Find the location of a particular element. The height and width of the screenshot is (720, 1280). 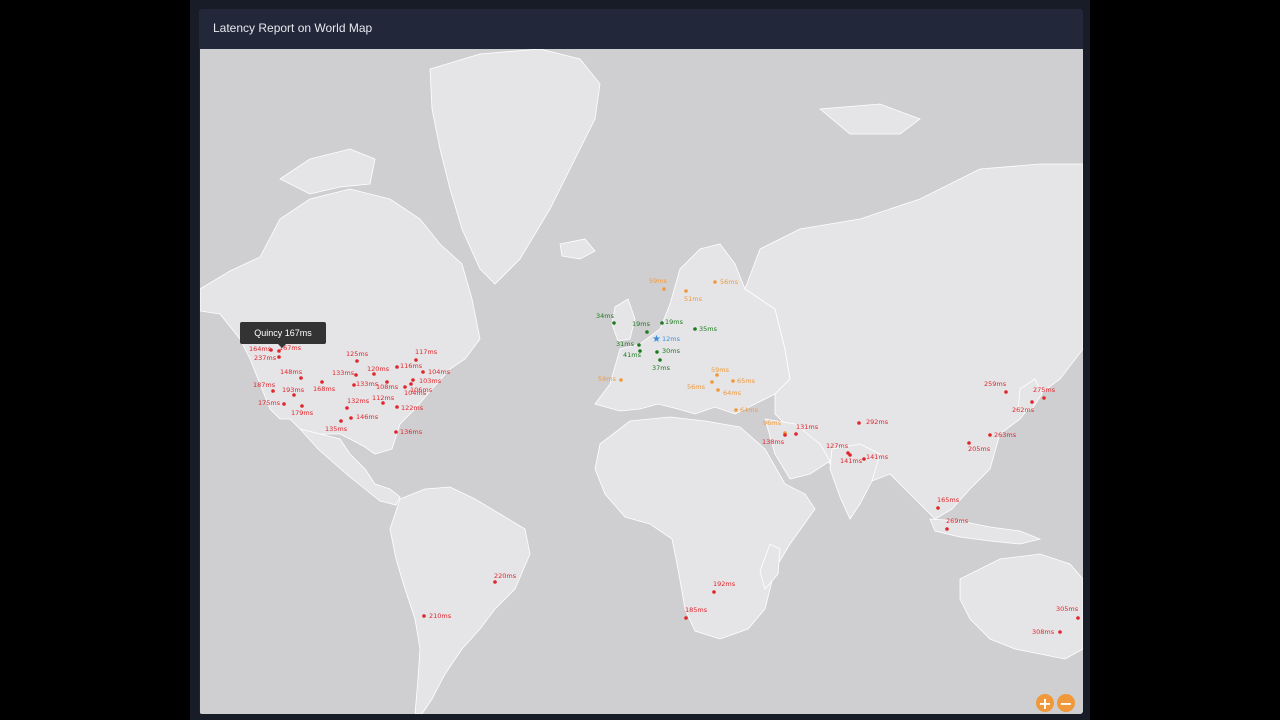

latency-marker-label: 269ms is located at coordinates (957, 521).